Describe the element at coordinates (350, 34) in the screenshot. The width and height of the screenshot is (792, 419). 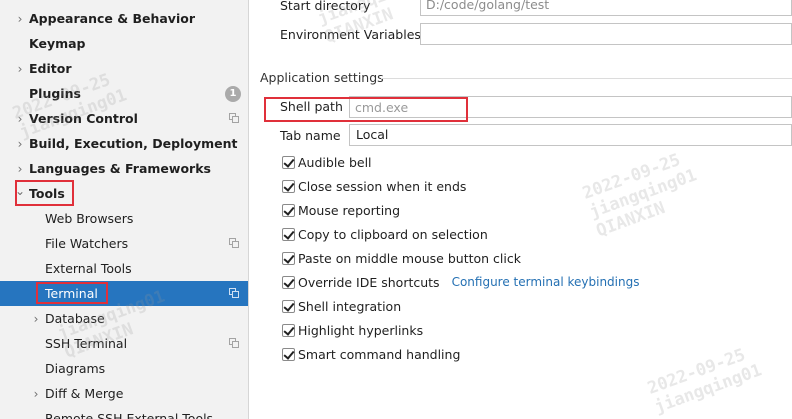
I see `env-vars-label: Environment Variables` at that location.